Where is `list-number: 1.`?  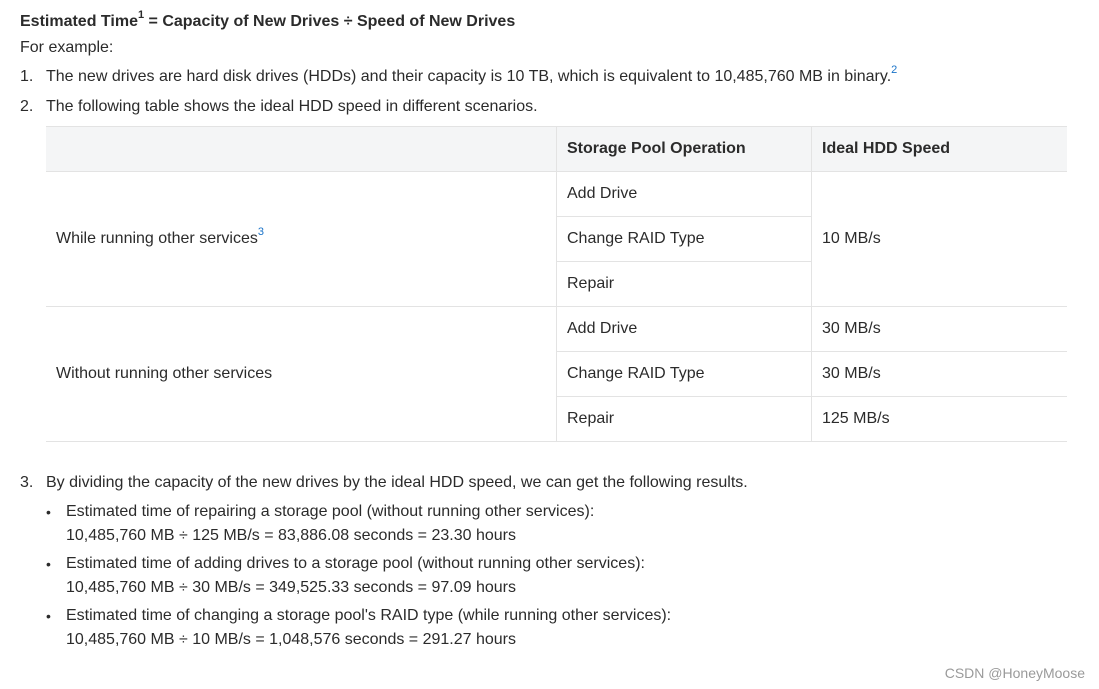
list-number: 1. is located at coordinates (27, 76).